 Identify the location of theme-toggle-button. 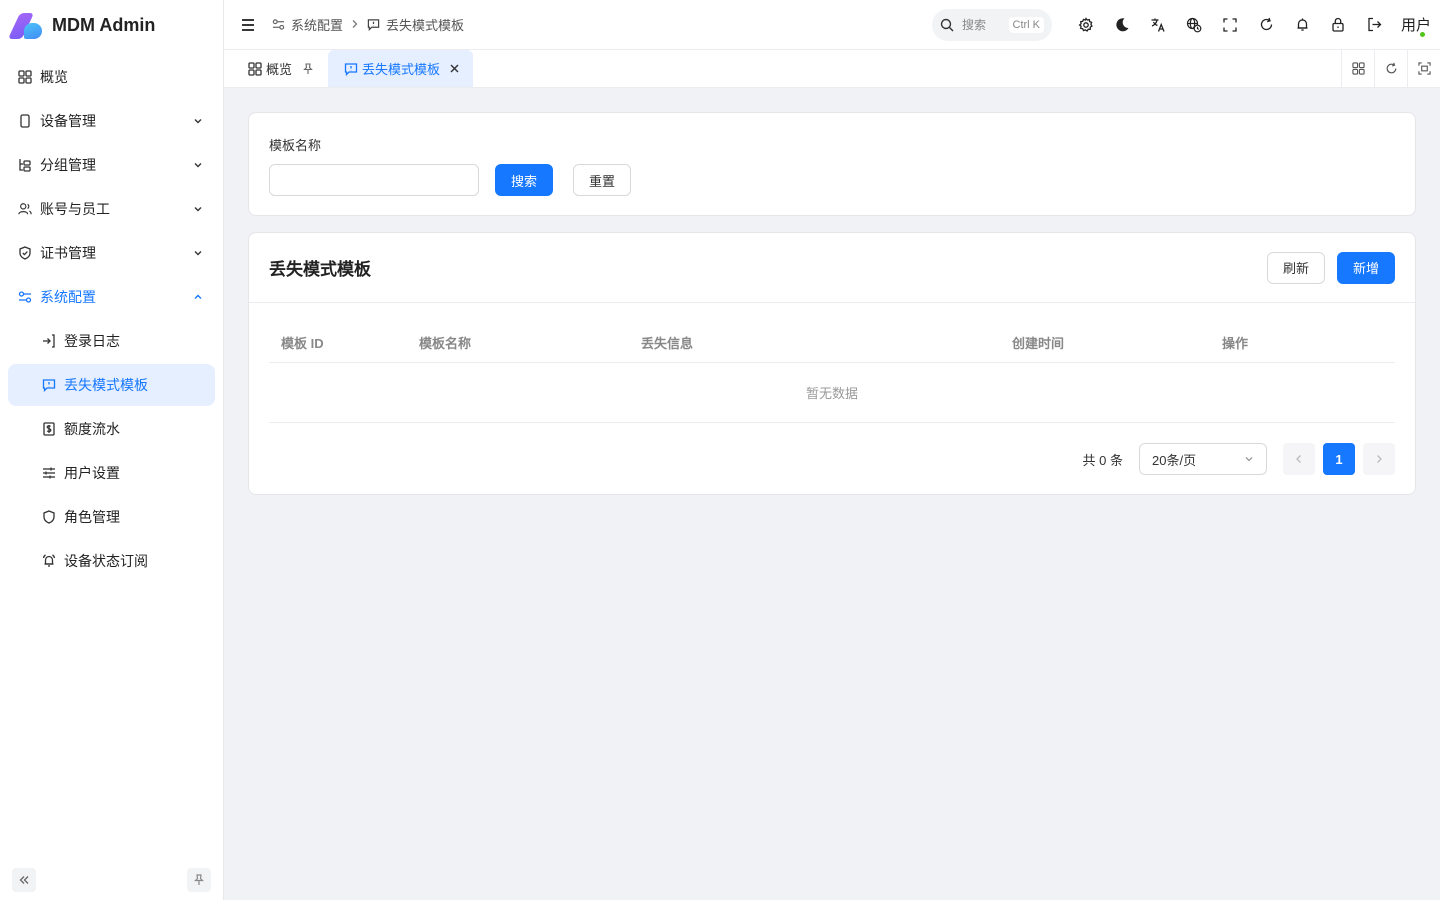
(1122, 25).